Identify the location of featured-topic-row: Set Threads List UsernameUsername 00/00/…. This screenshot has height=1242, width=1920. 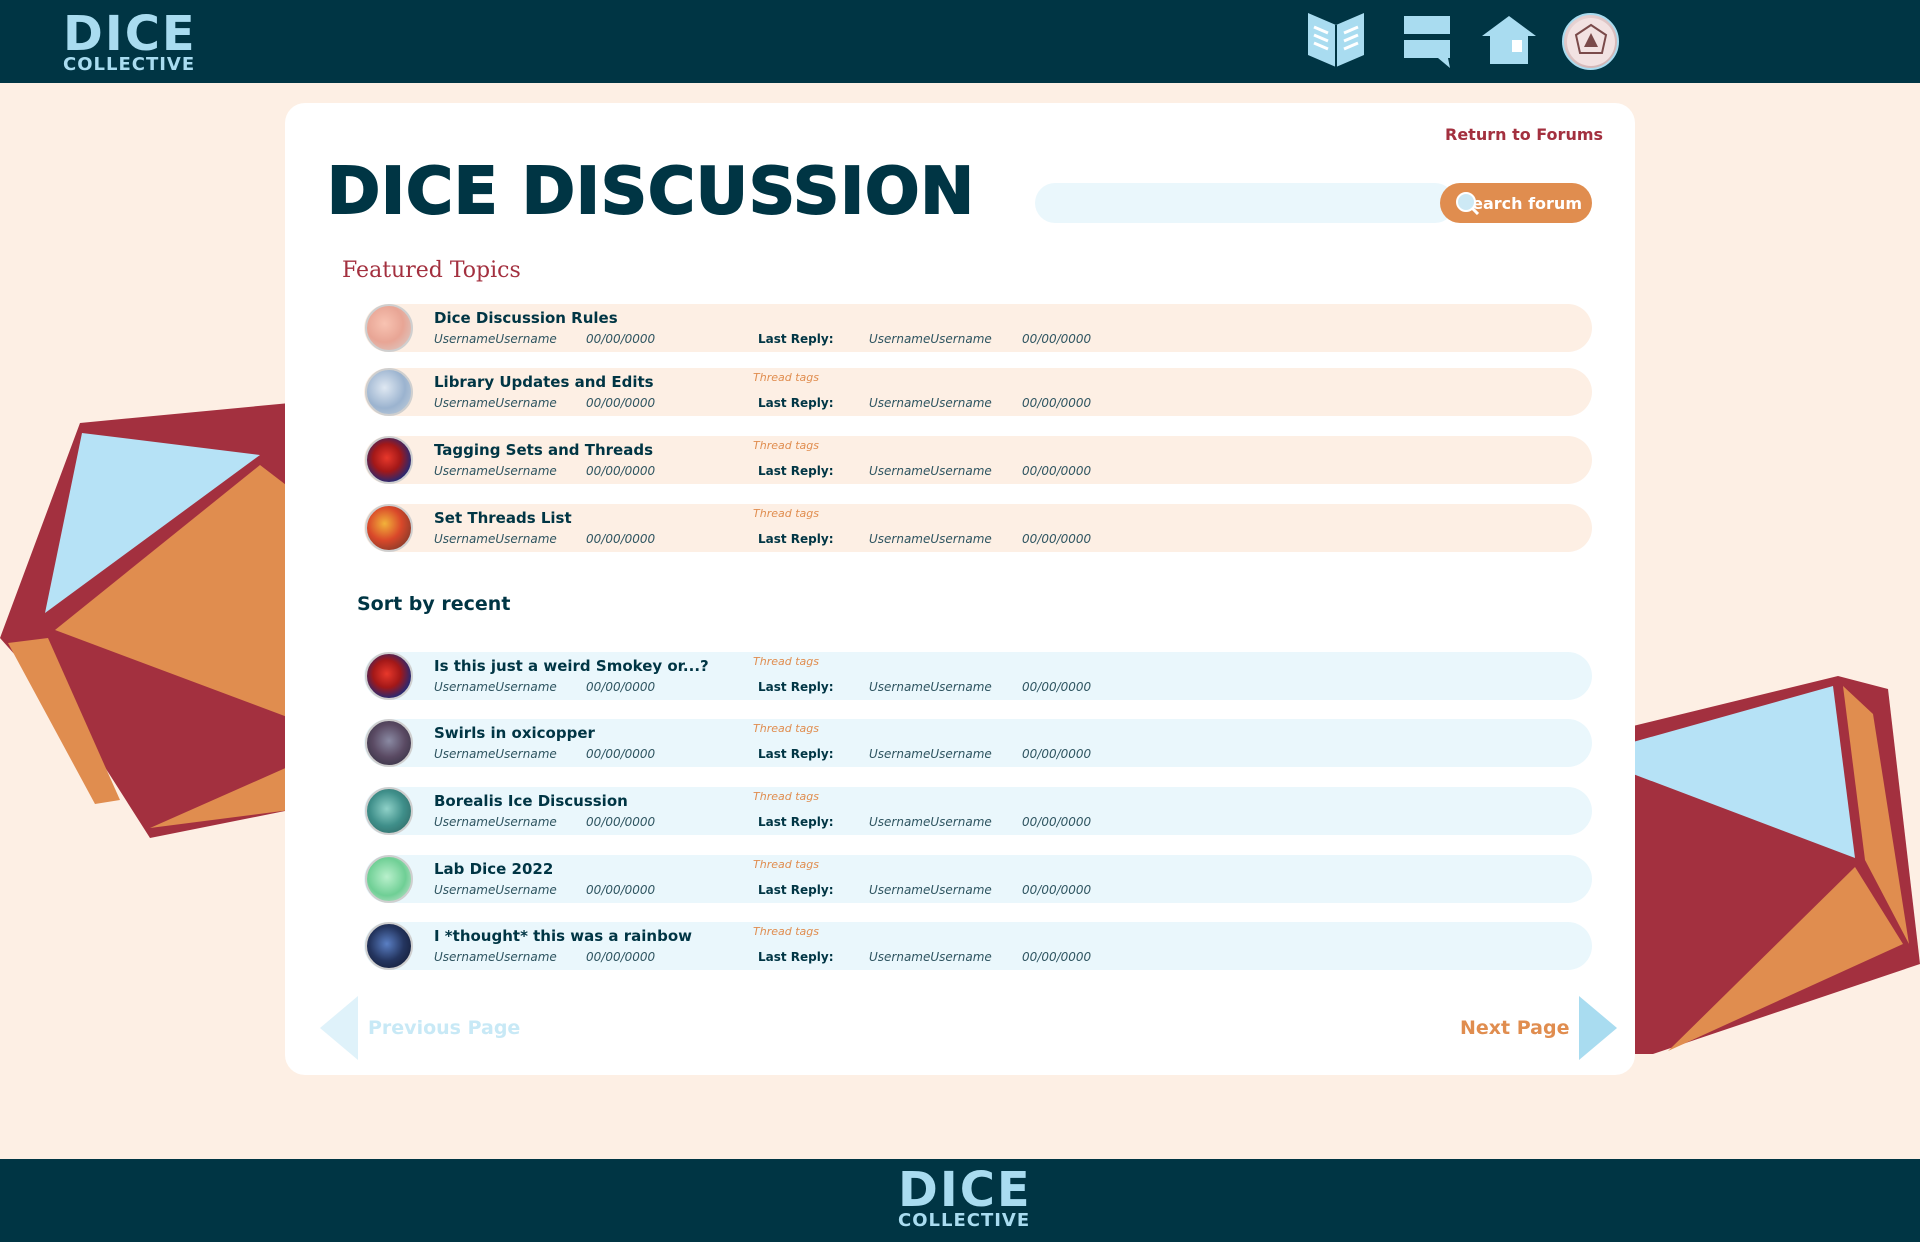
(978, 528).